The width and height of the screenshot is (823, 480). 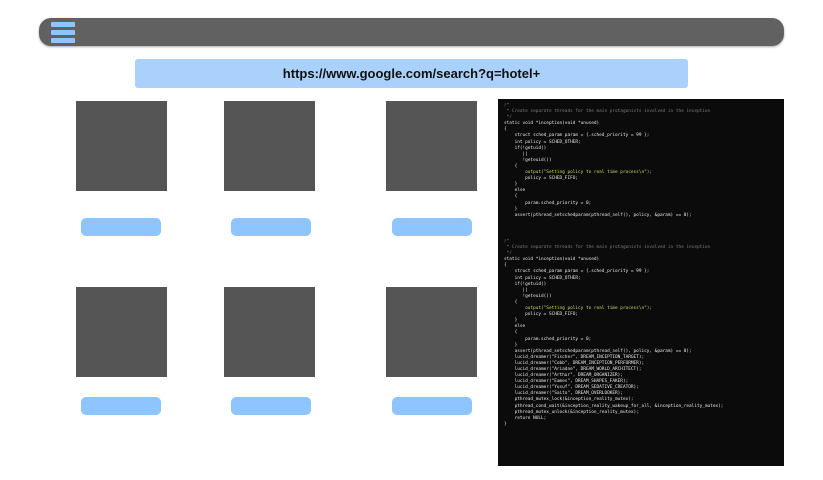 I want to click on hamburger-menu-icon, so click(x=63, y=32).